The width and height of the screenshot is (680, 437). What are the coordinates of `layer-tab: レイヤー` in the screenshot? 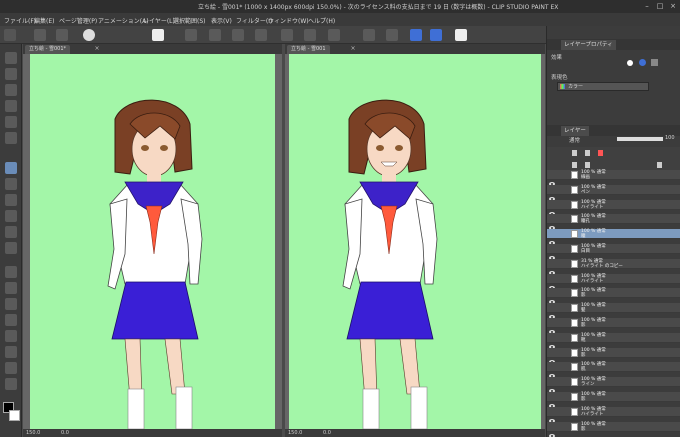 It's located at (575, 131).